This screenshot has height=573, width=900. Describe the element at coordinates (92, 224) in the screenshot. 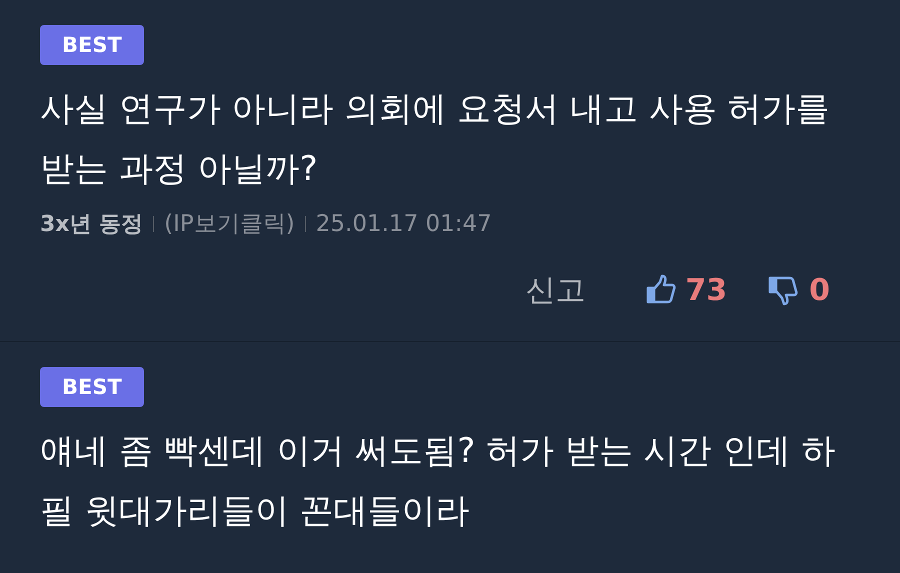

I see `author-name: 3x년 동정` at that location.